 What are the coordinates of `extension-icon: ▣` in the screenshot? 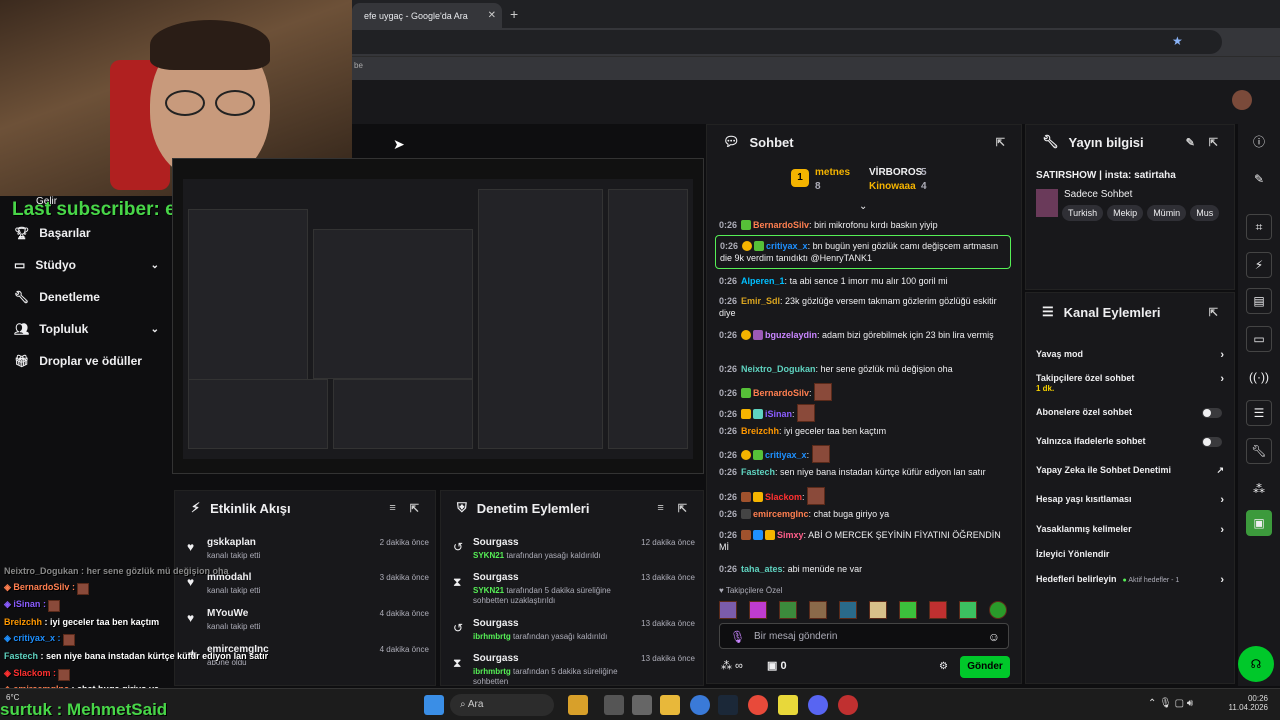 It's located at (1259, 523).